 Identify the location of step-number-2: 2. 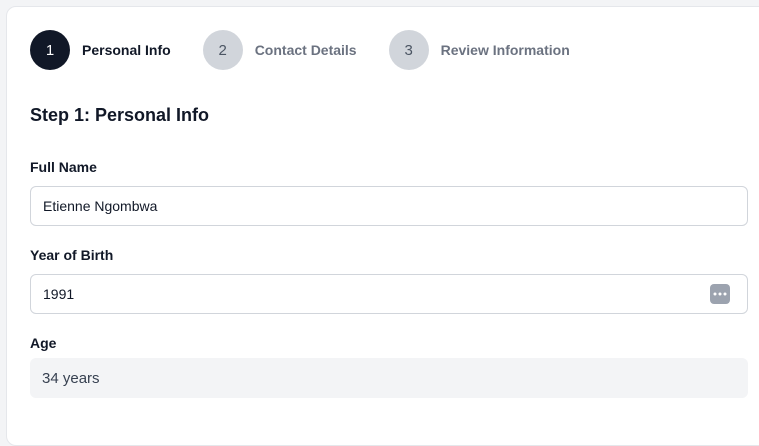
(222, 50).